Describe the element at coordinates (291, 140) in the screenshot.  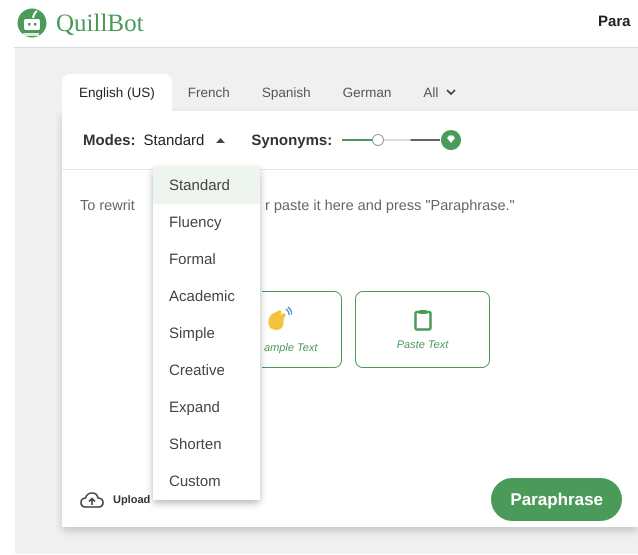
I see `synonyms-label: Synonyms:` at that location.